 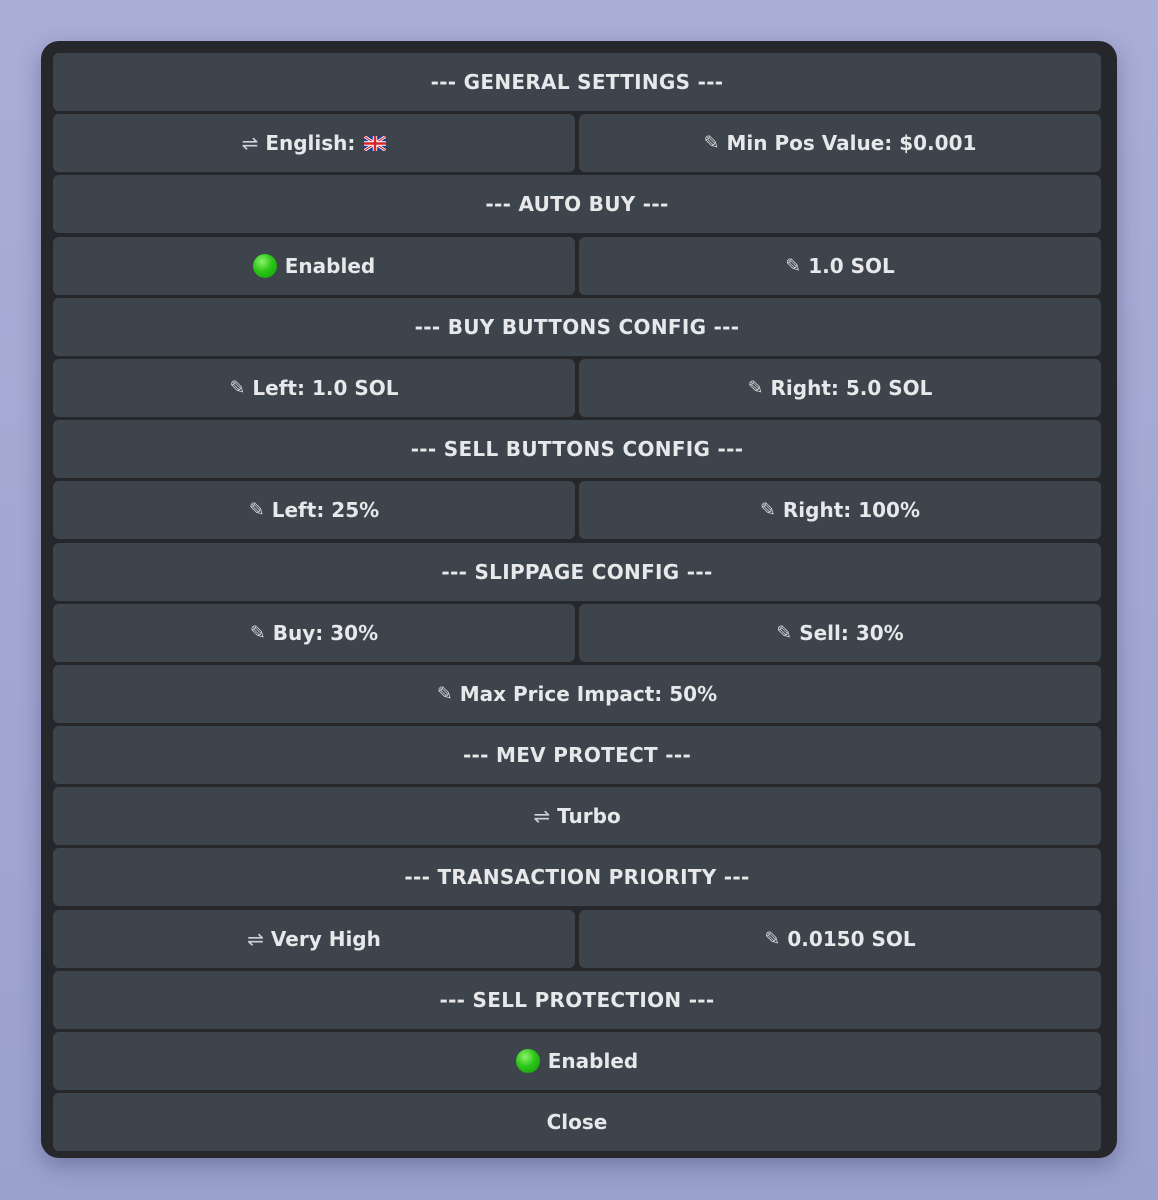 What do you see at coordinates (325, 938) in the screenshot?
I see `priority-level-label: Very High` at bounding box center [325, 938].